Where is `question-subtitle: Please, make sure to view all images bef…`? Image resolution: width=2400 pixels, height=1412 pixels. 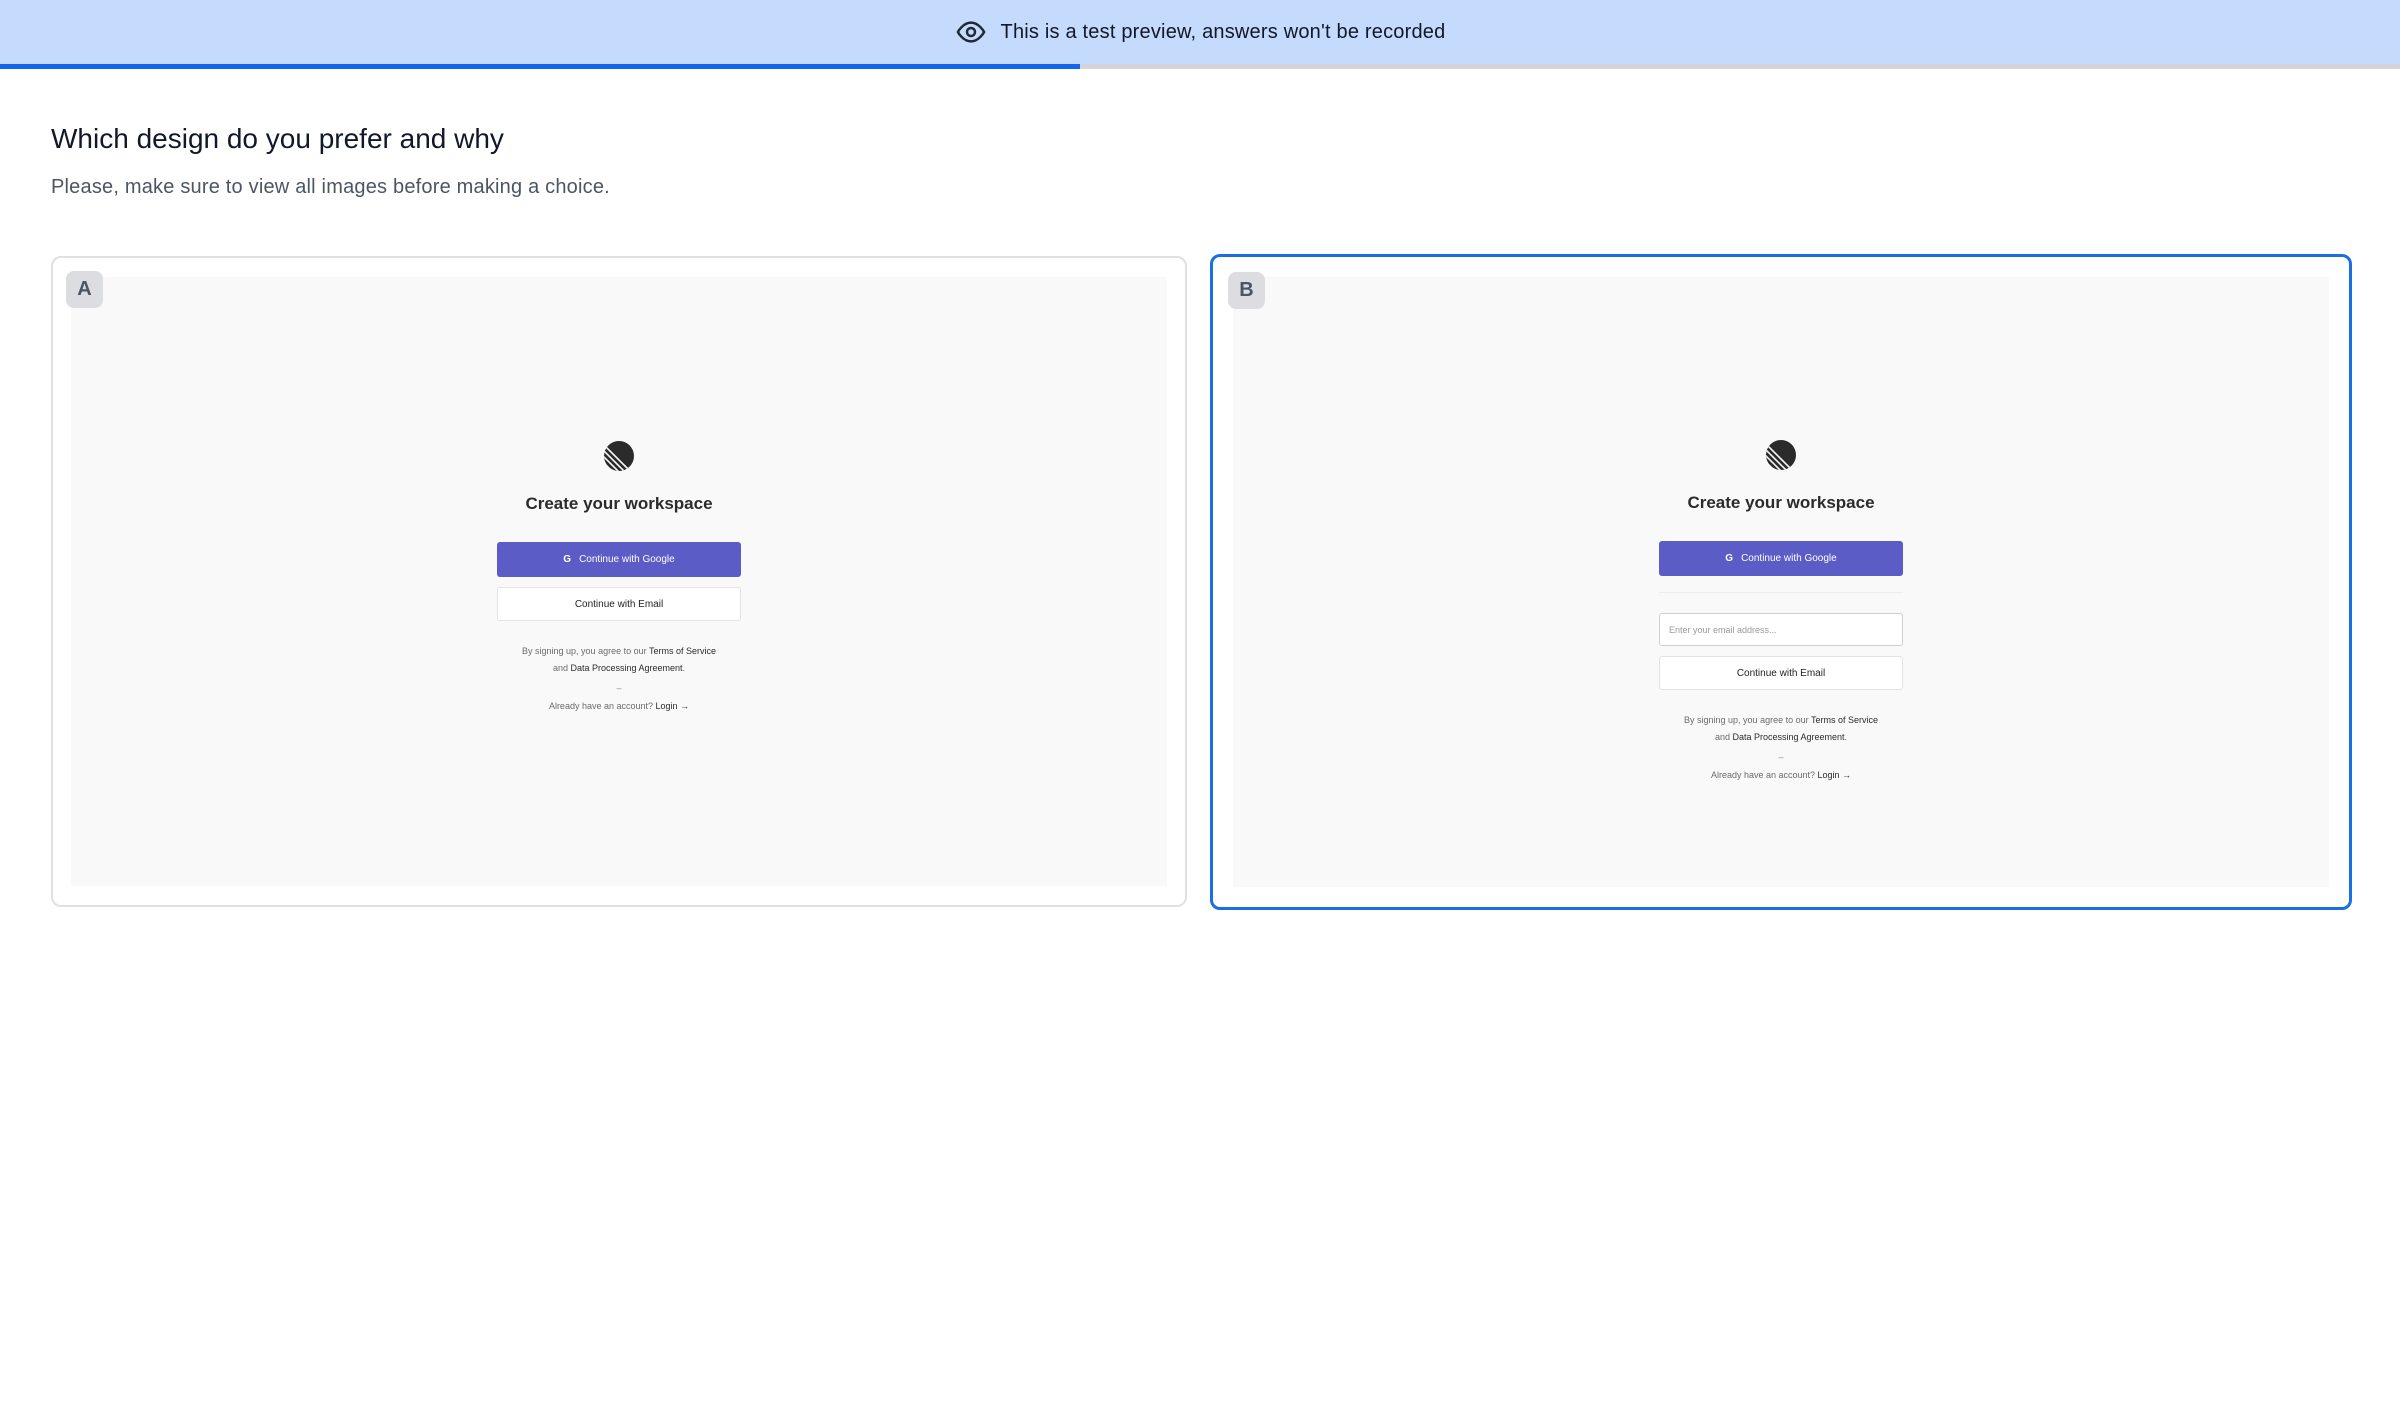
question-subtitle: Please, make sure to view all images bef… is located at coordinates (330, 187).